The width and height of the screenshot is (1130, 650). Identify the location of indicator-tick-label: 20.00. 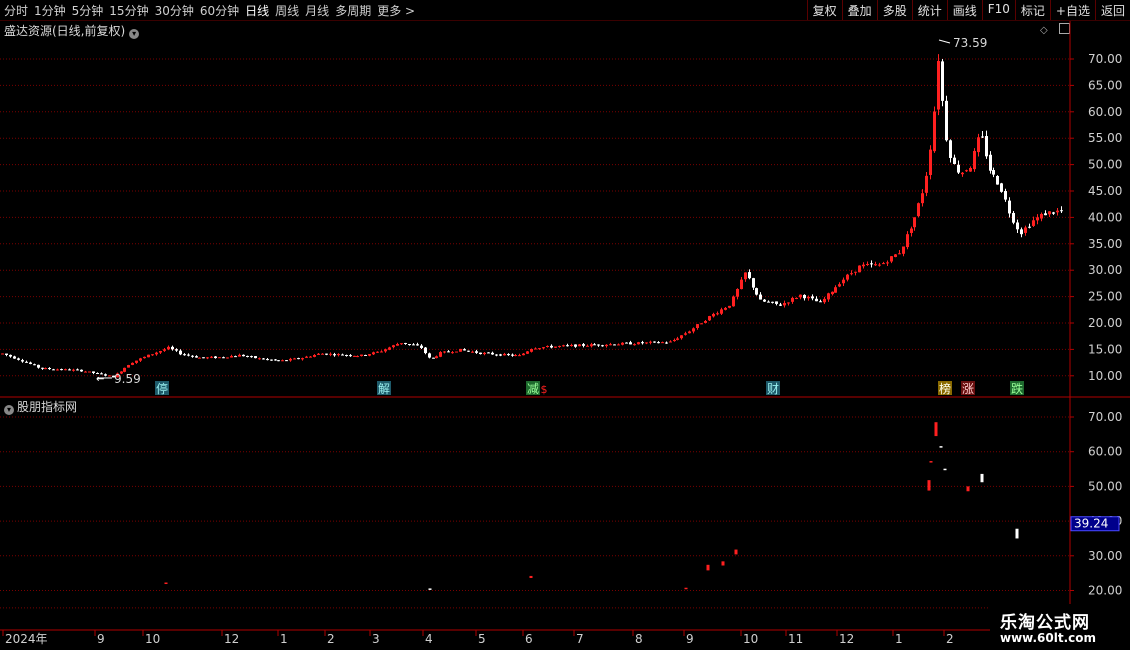
(1105, 591).